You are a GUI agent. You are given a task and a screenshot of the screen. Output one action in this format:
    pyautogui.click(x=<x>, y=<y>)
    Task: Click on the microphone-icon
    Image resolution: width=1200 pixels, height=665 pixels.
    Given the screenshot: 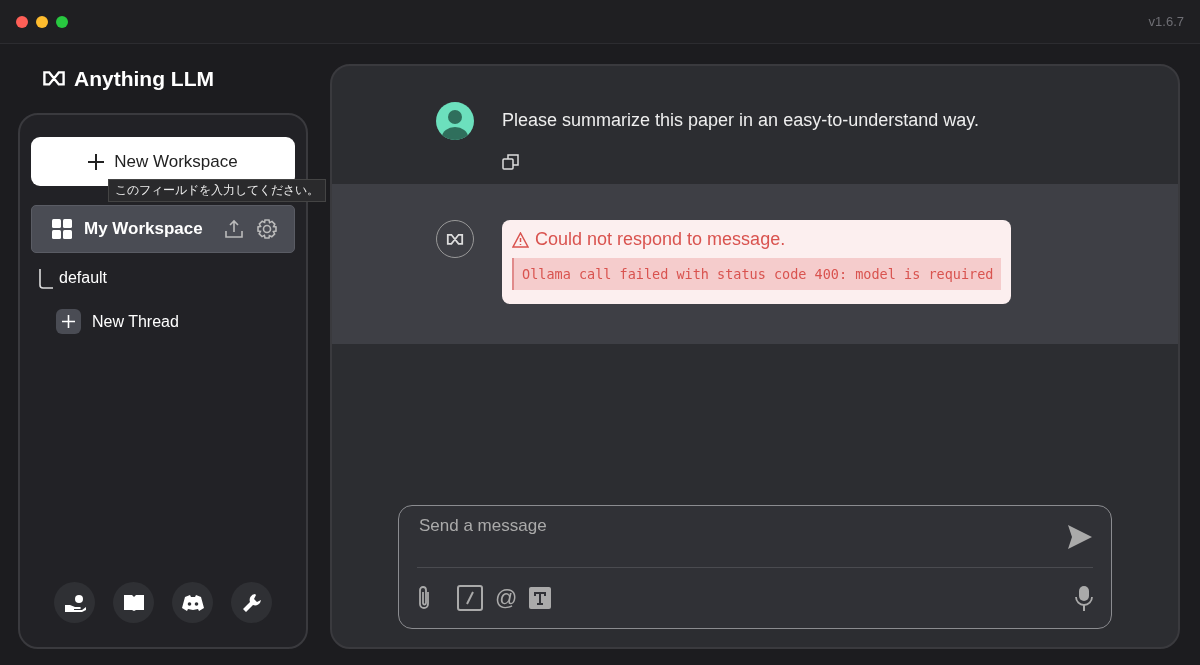 What is the action you would take?
    pyautogui.click(x=1084, y=598)
    